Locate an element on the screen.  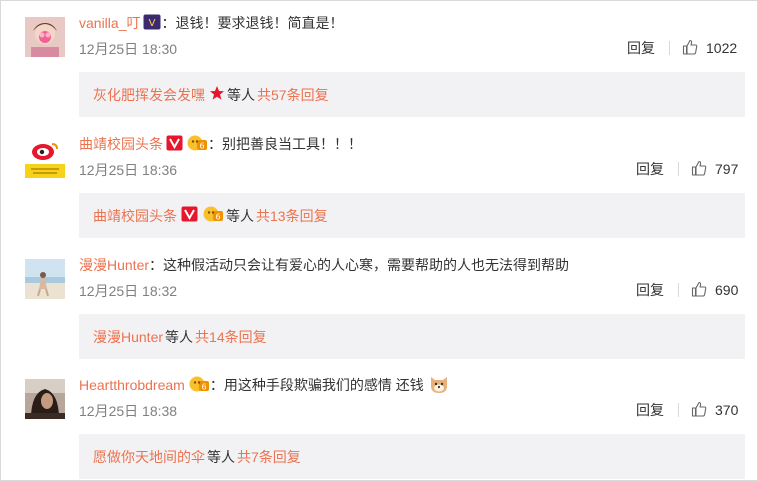
star-icon is located at coordinates (217, 94).